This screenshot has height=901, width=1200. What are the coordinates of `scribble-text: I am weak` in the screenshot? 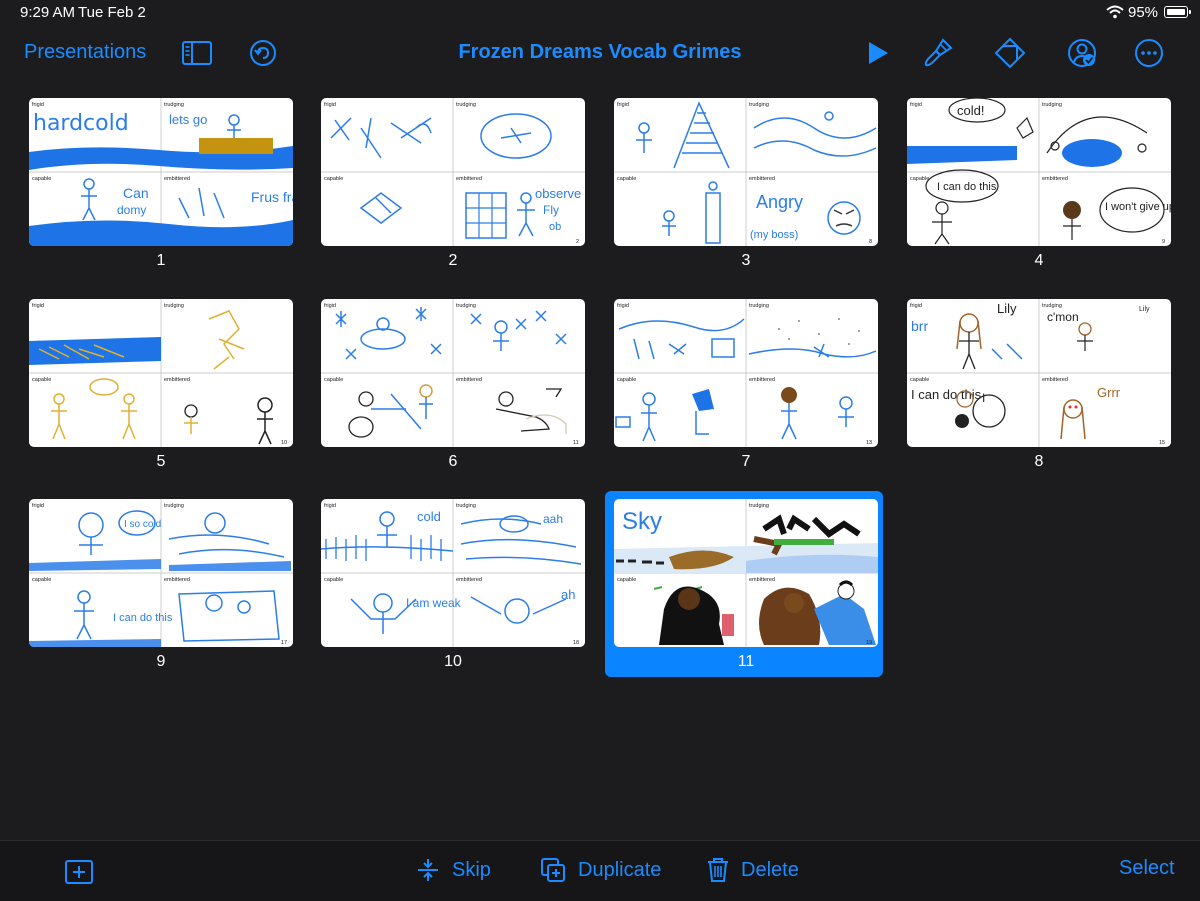 It's located at (434, 603).